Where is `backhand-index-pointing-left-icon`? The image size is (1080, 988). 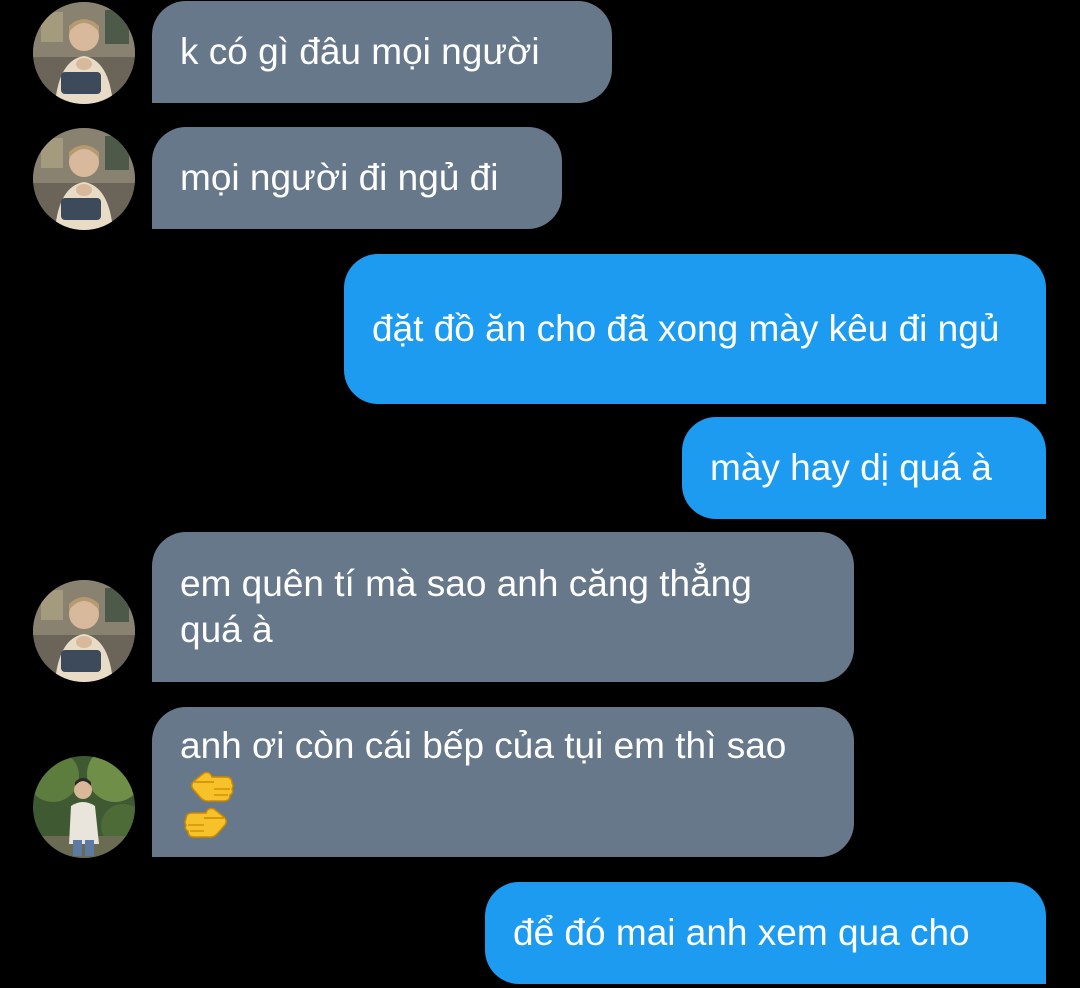 backhand-index-pointing-left-icon is located at coordinates (488, 787).